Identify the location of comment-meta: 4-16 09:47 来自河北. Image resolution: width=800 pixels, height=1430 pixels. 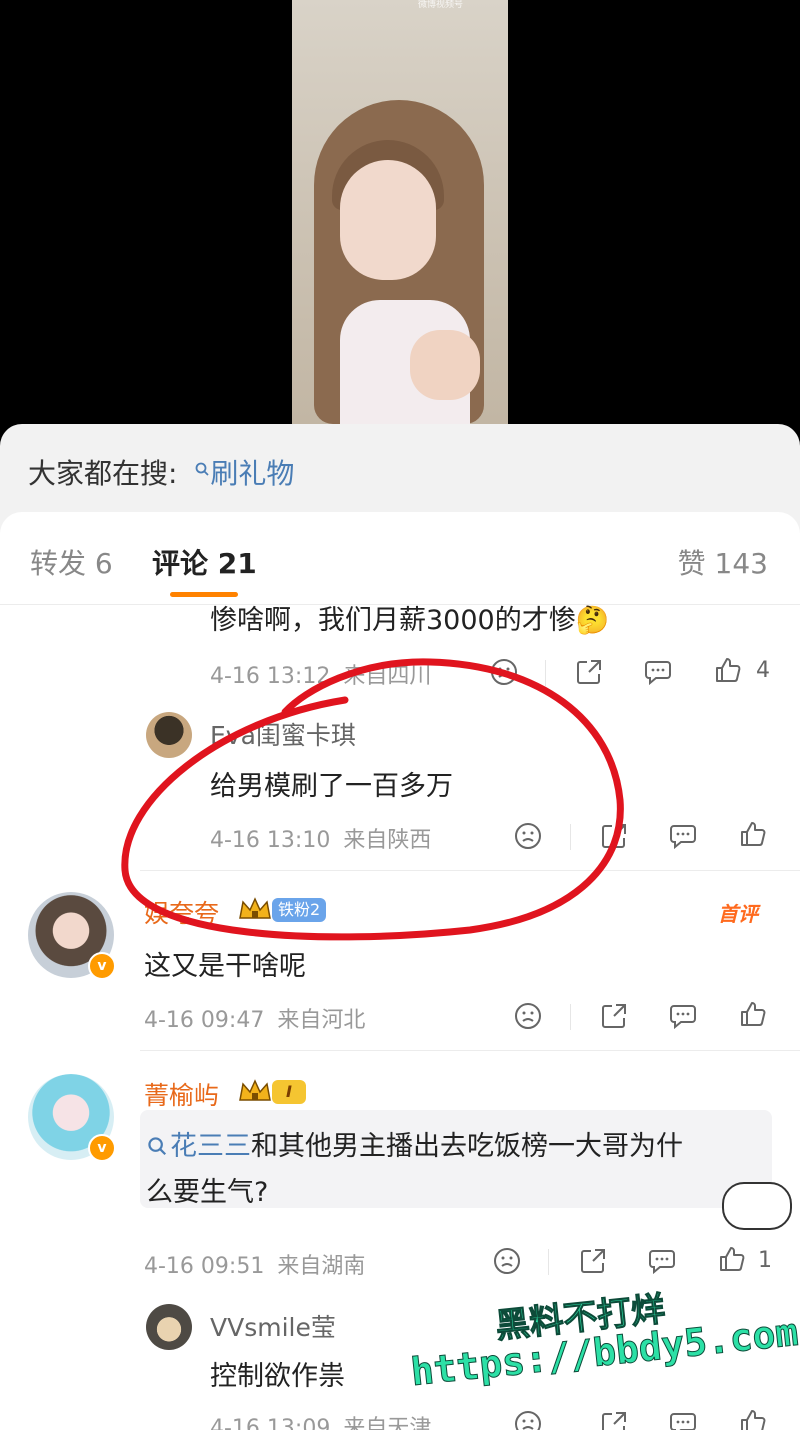
(254, 1018).